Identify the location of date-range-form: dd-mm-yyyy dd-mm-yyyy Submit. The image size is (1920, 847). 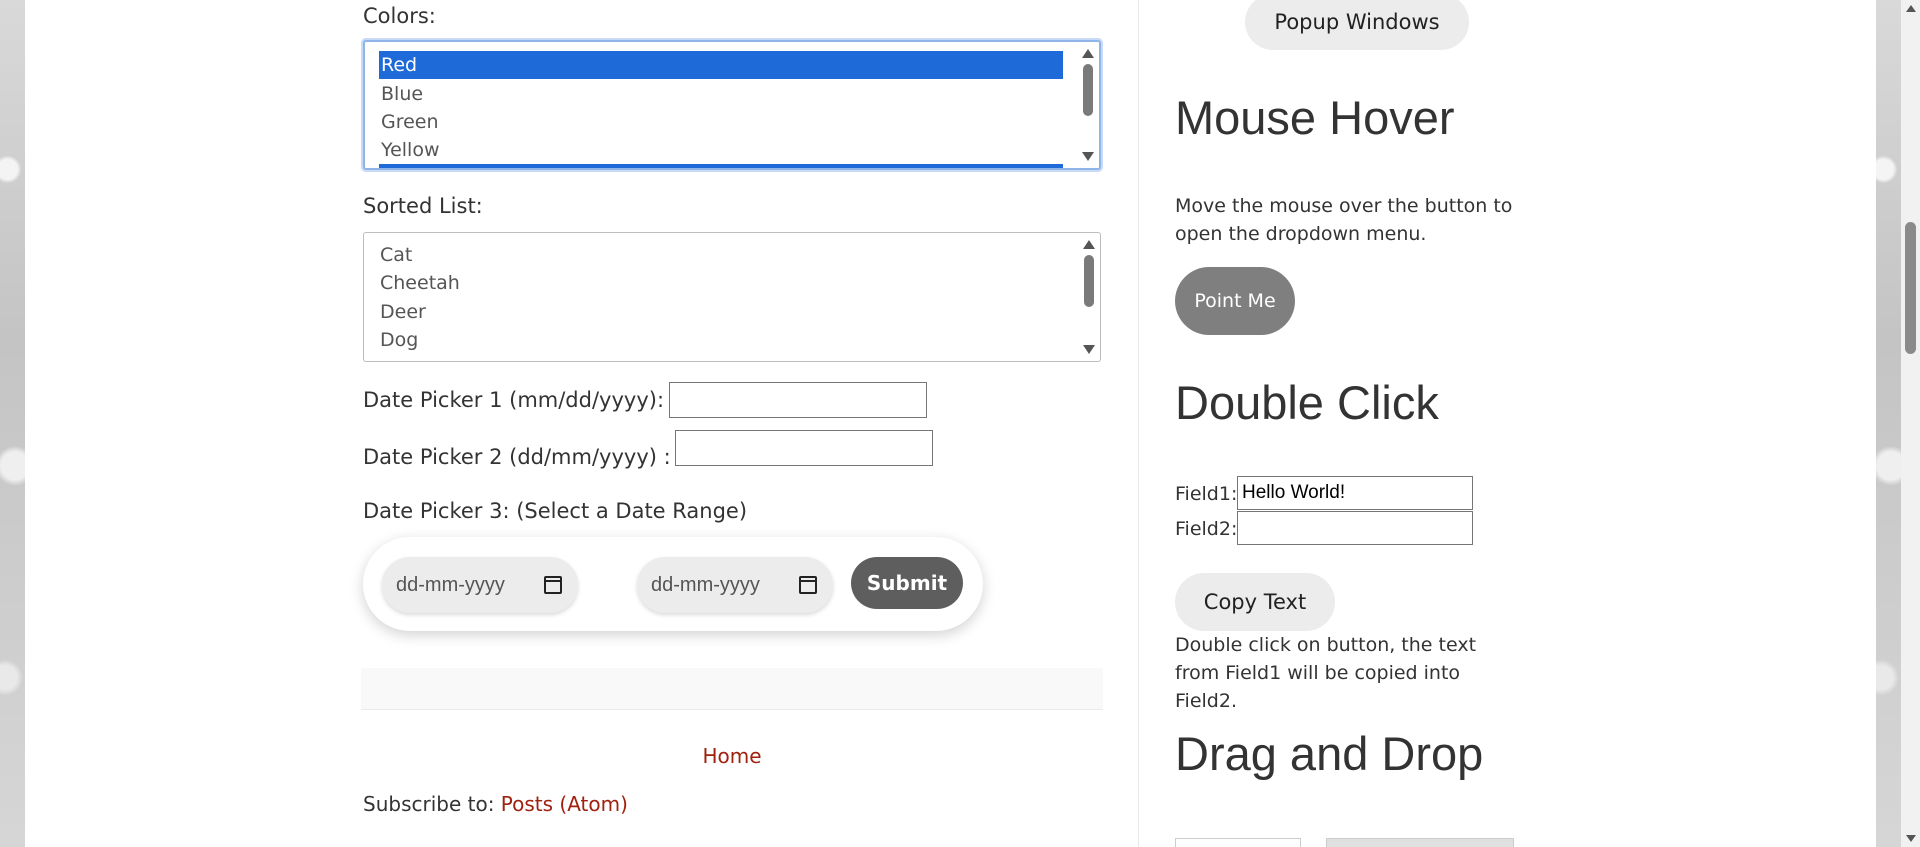
(673, 584).